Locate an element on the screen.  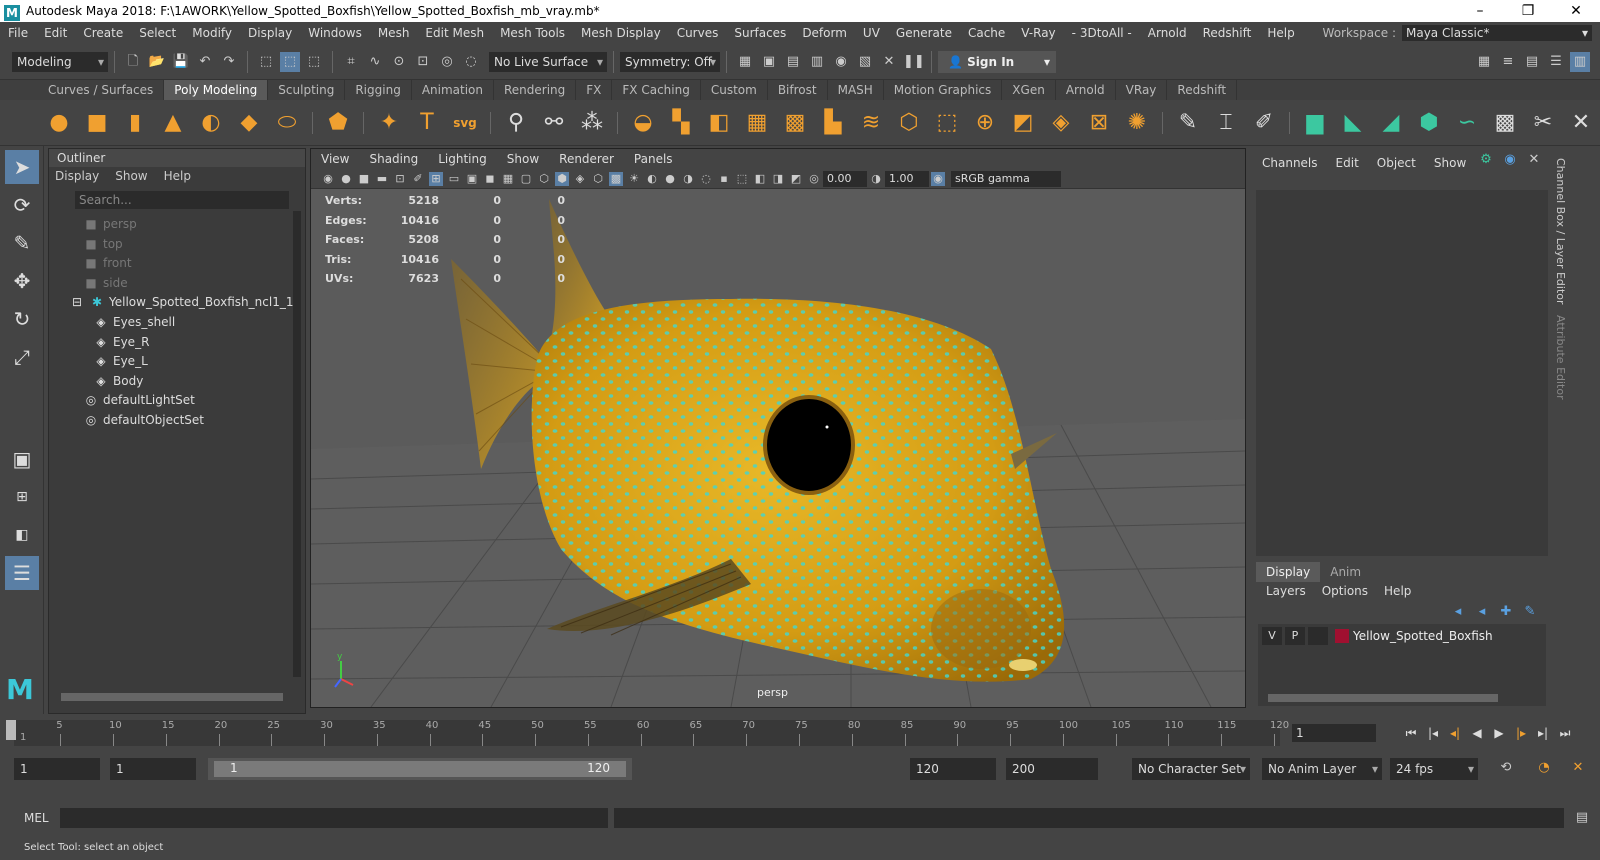
outliner-menu-show: Show is located at coordinates (131, 176).